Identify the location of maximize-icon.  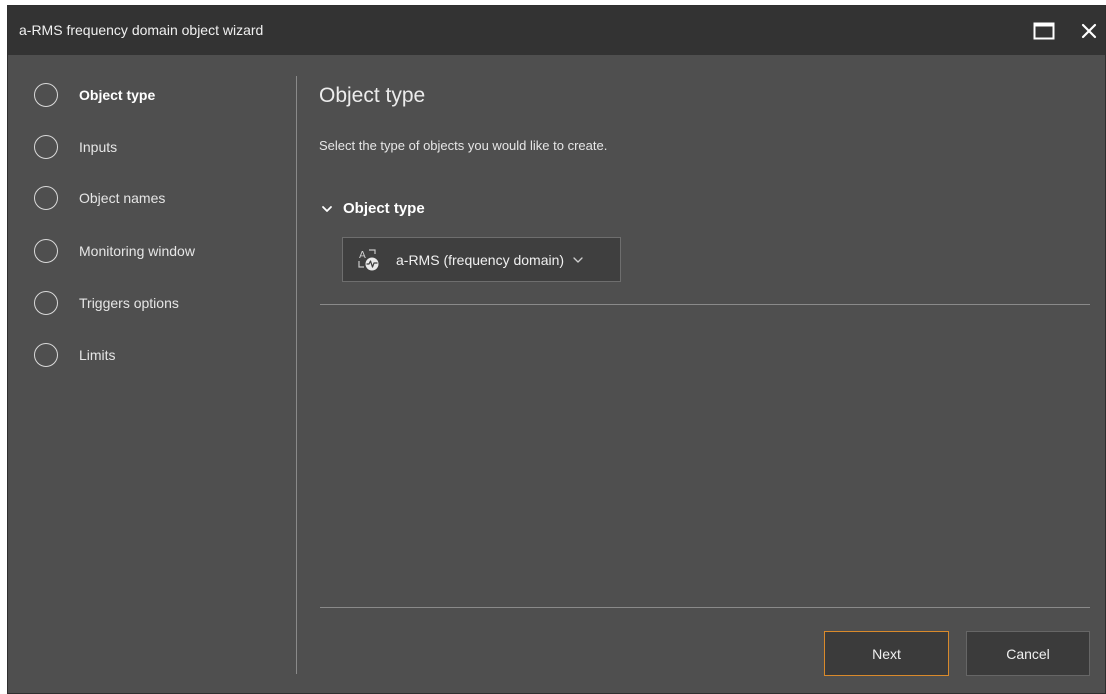
(1044, 31).